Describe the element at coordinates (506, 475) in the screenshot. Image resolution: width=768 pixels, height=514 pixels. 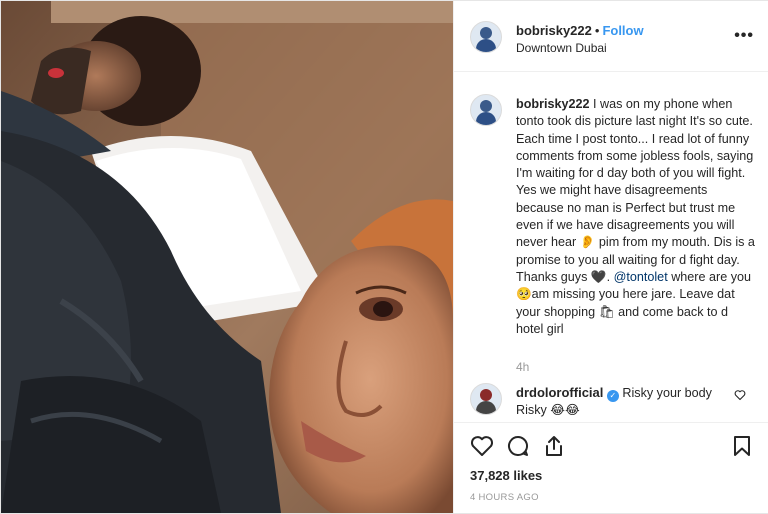
I see `likes-count: 37,828 likes` at that location.